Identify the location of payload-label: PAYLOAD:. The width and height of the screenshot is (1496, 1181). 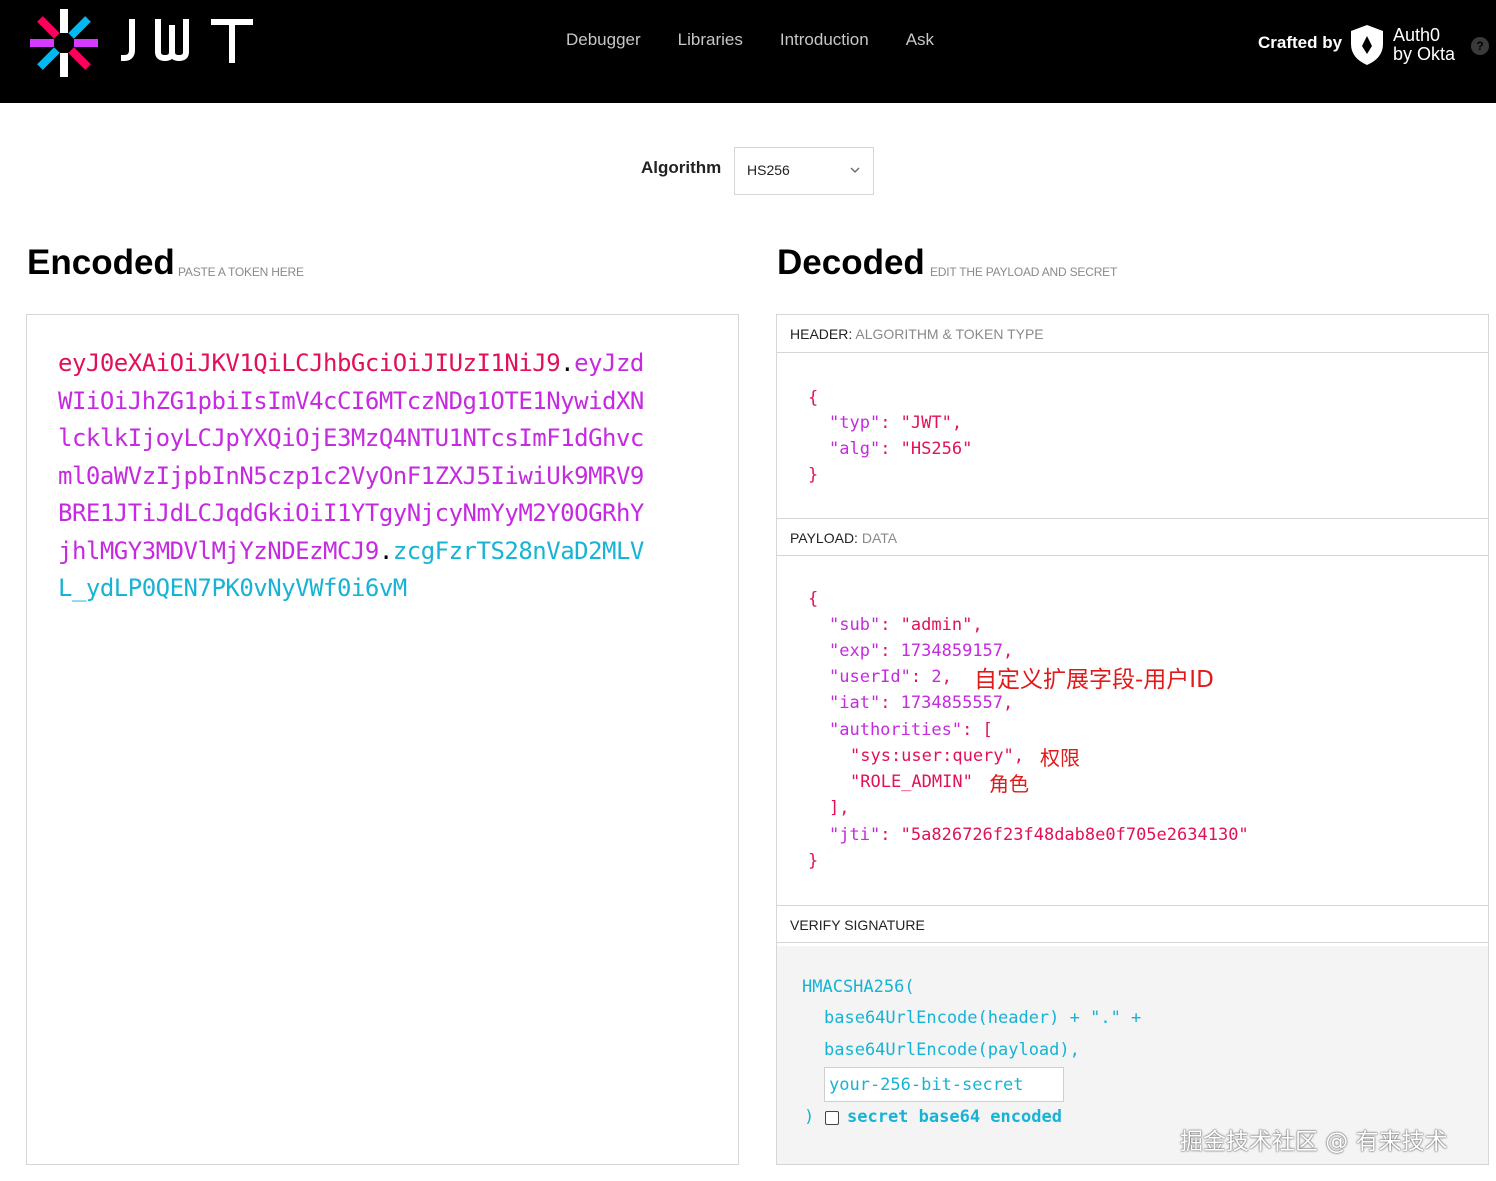
(824, 538).